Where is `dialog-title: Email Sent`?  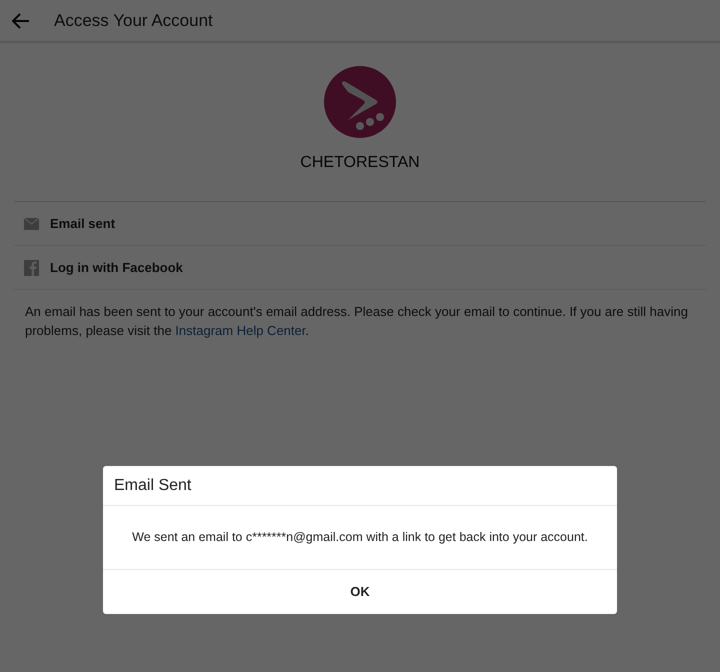
dialog-title: Email Sent is located at coordinates (360, 486).